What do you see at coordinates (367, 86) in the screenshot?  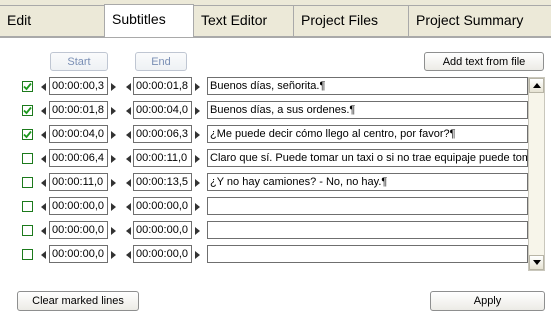 I see `subtitle-text-field: Buenos días, señorita.¶` at bounding box center [367, 86].